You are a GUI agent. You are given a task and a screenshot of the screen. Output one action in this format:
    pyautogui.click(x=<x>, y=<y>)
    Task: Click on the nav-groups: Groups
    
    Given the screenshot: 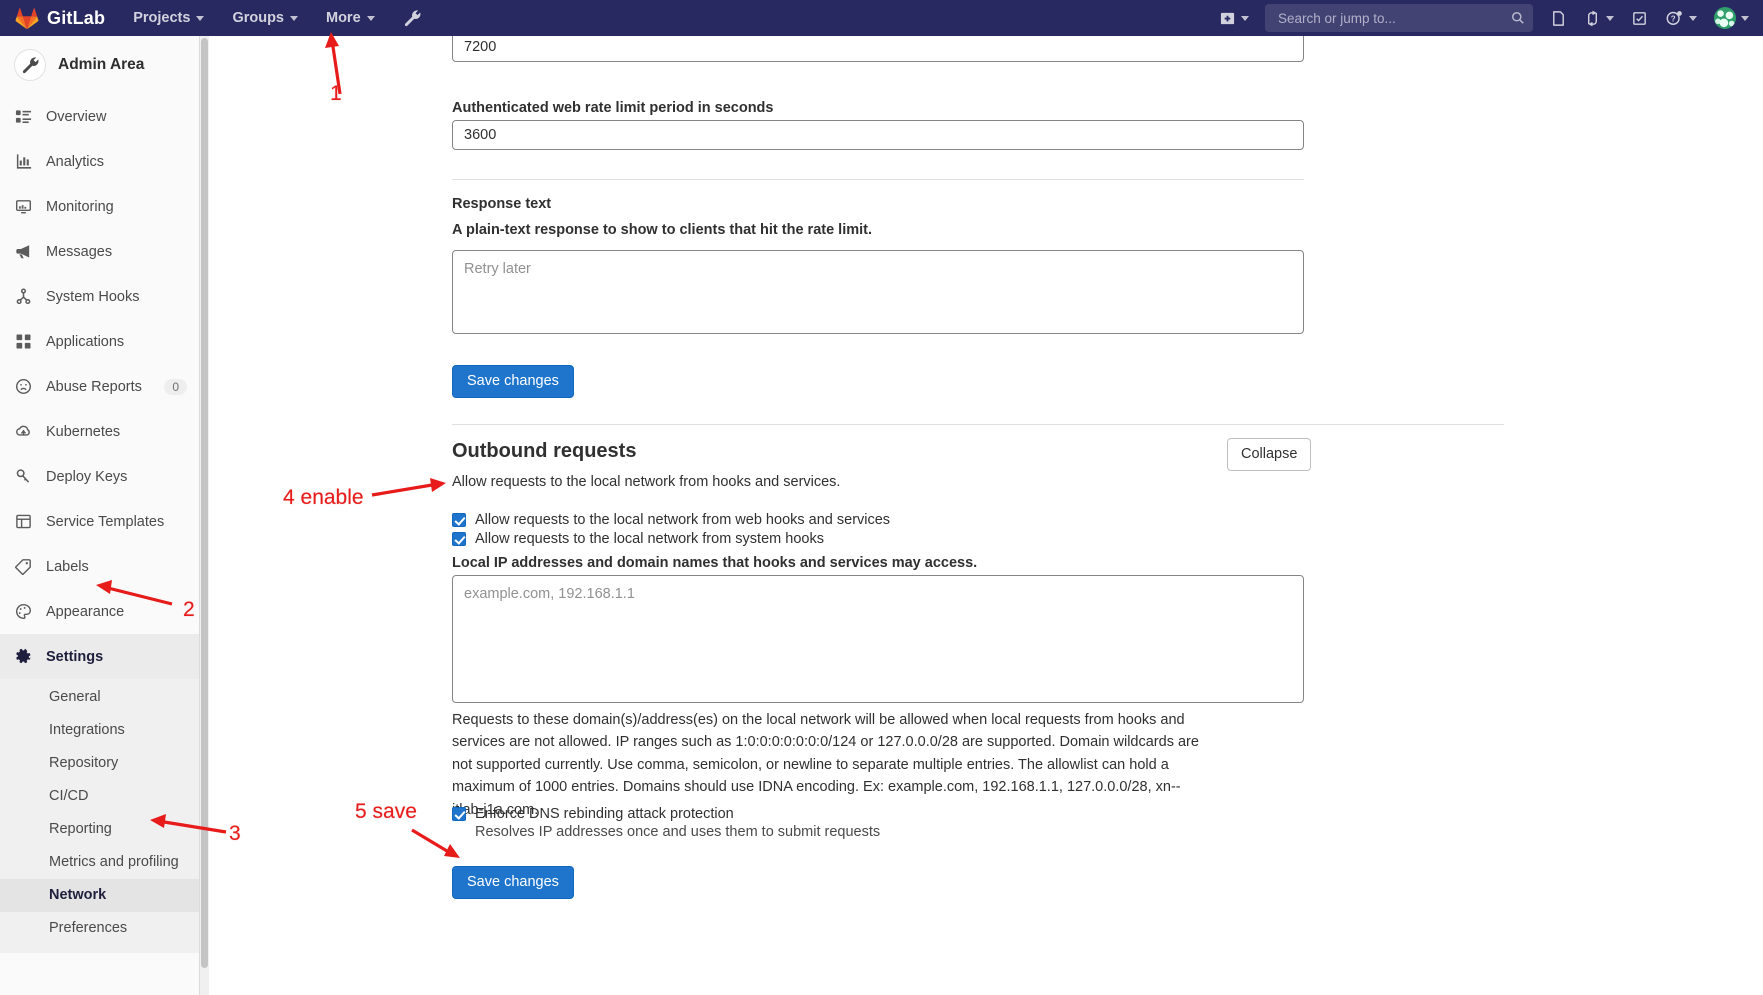 What is the action you would take?
    pyautogui.click(x=265, y=18)
    